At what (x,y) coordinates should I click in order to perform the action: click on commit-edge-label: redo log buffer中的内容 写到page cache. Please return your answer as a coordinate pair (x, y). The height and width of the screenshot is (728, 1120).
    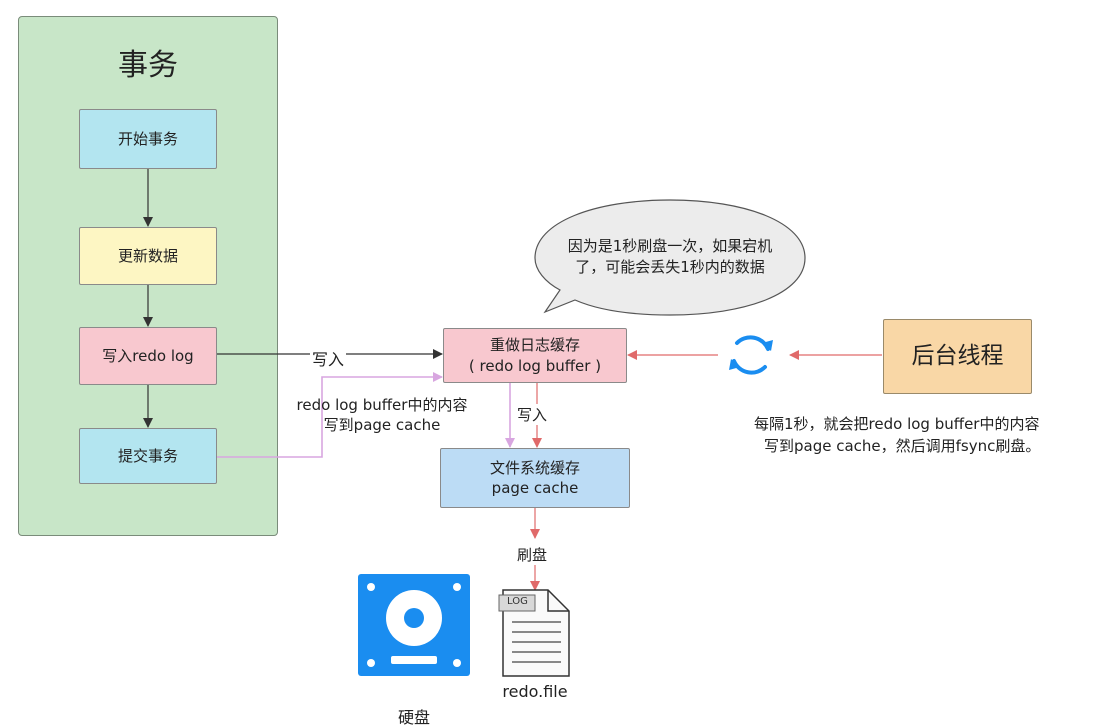
    Looking at the image, I should click on (382, 415).